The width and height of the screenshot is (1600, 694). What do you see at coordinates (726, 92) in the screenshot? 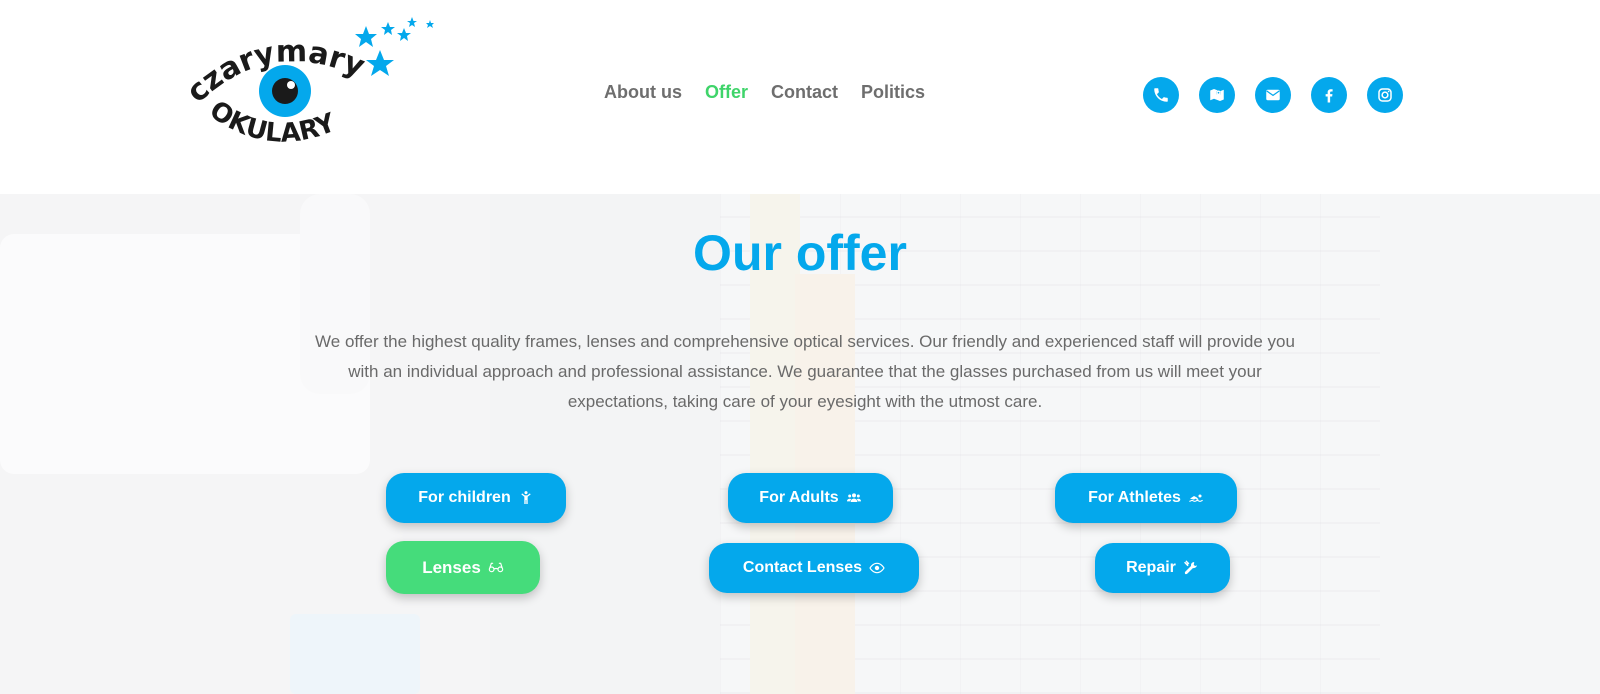
I see `nav-offer: Offer` at bounding box center [726, 92].